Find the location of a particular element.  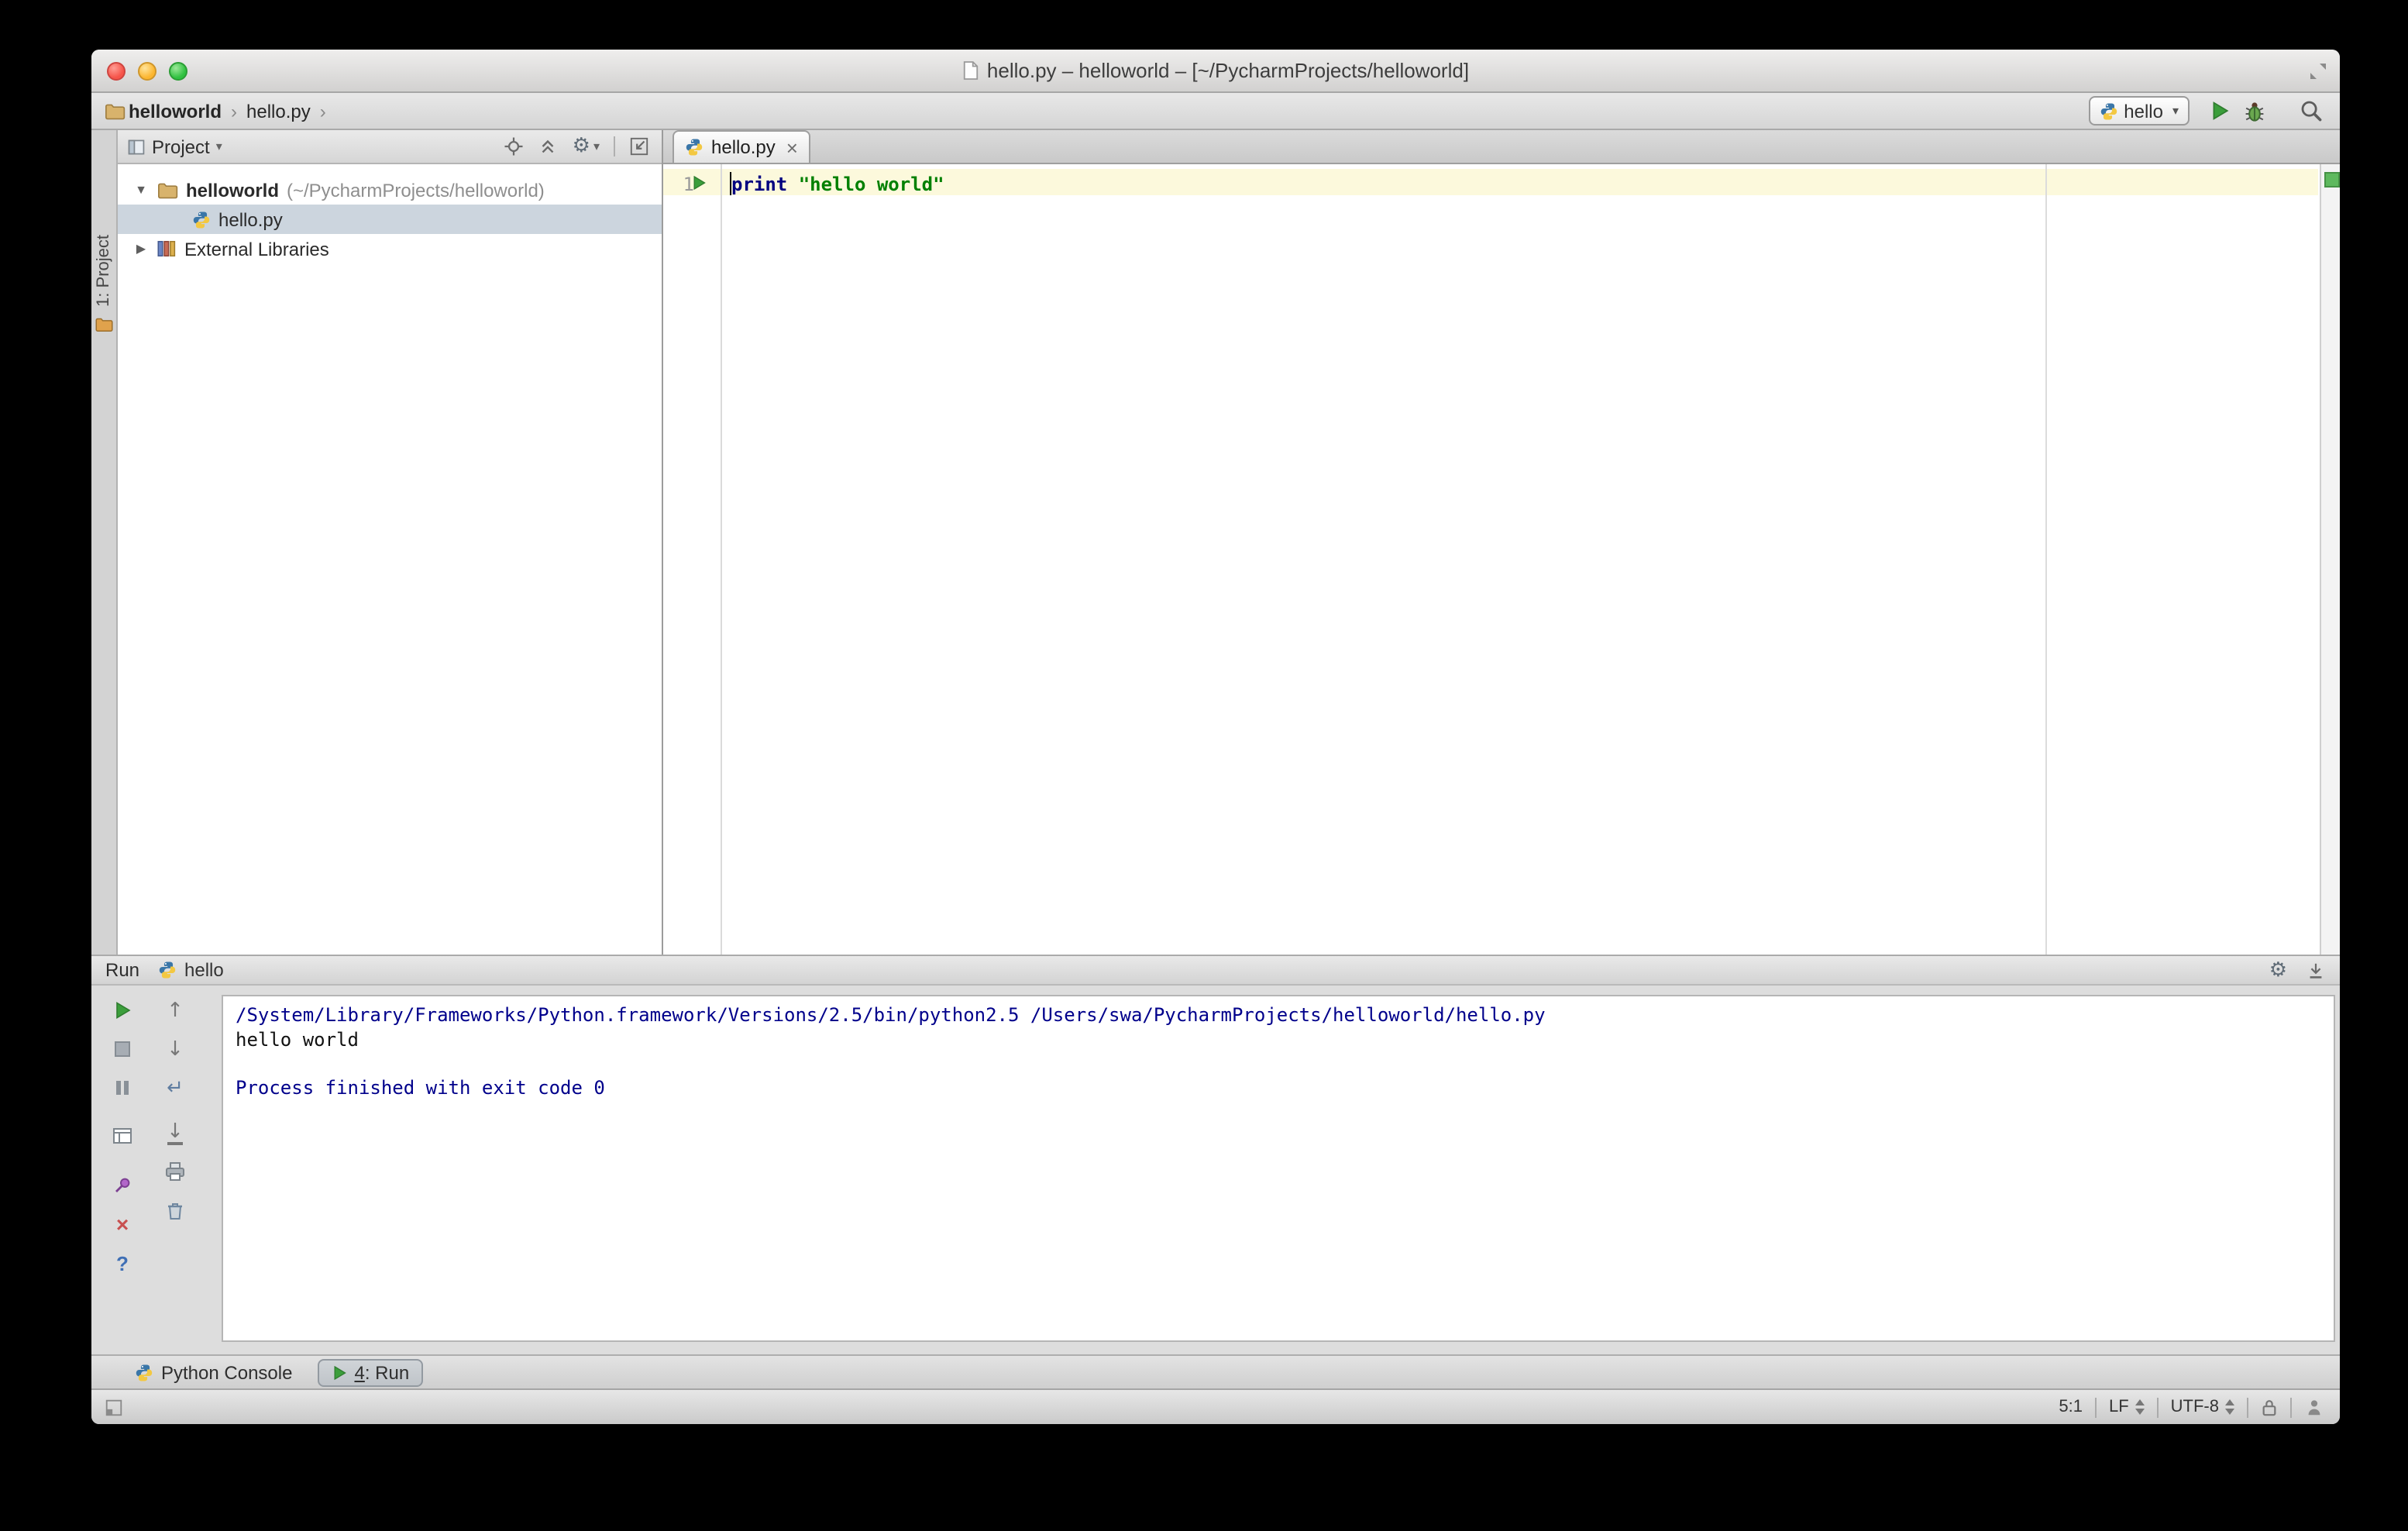

breadcrumb-project: helloworld is located at coordinates (175, 111).